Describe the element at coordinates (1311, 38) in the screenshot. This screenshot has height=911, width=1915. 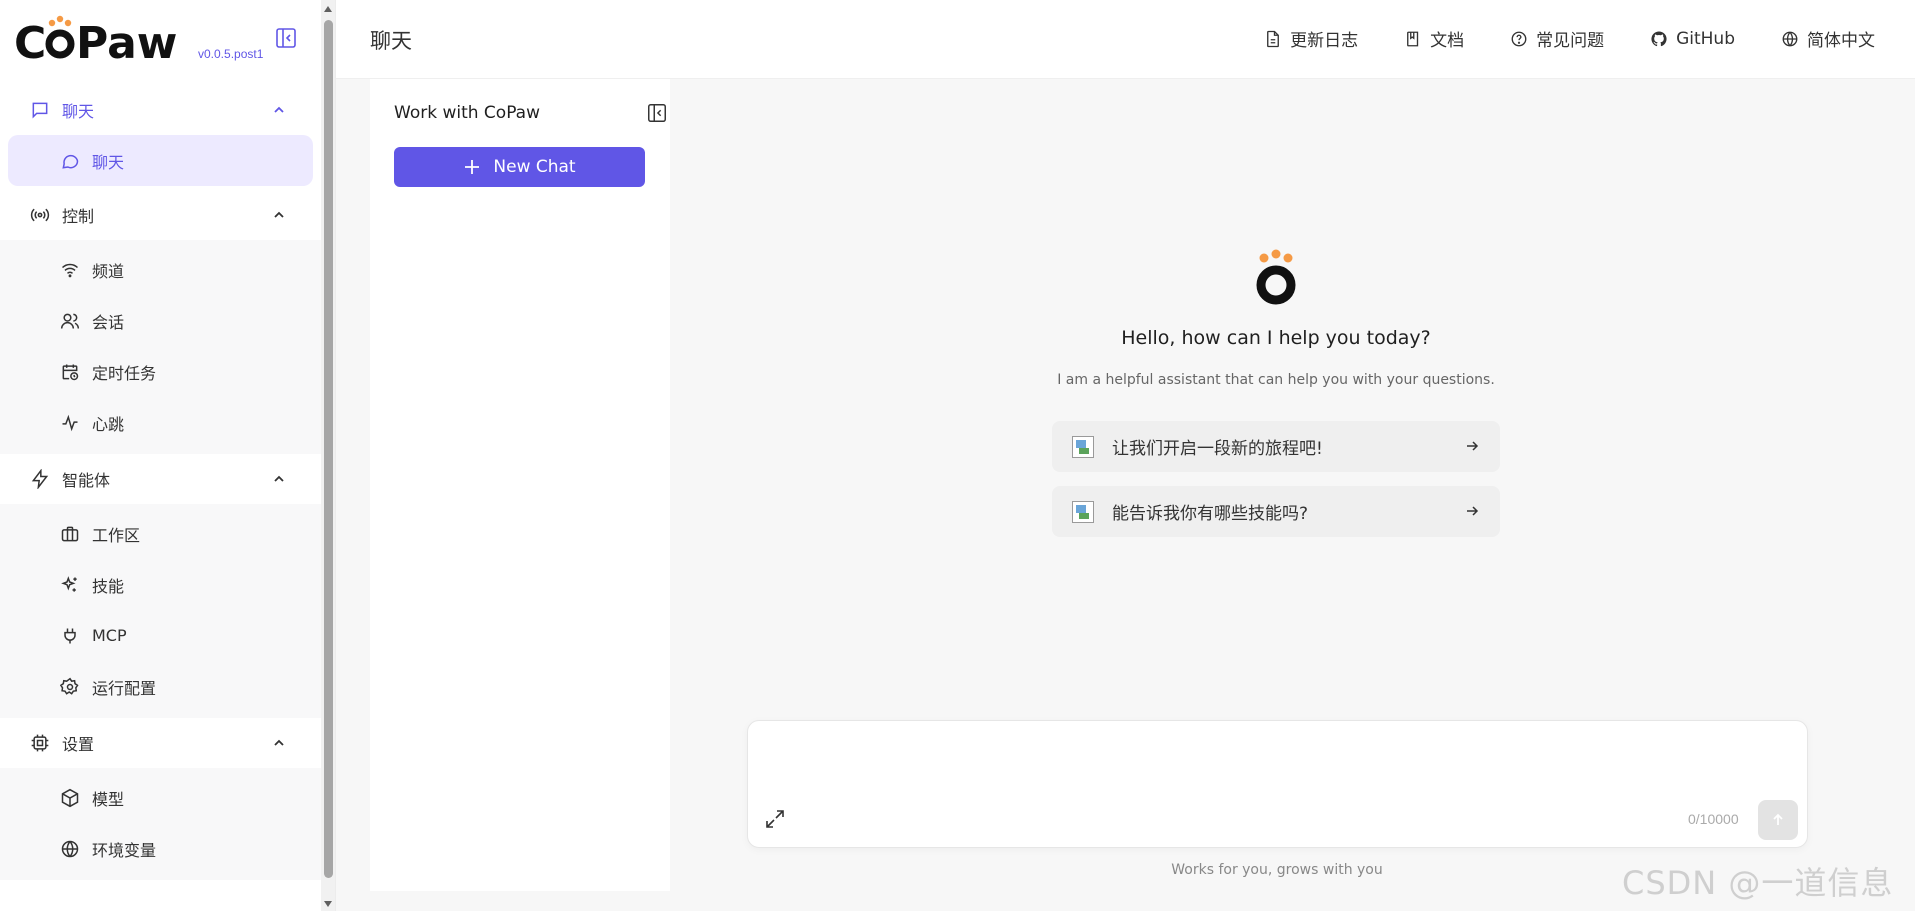
I see `changelog-link: 更新日志` at that location.